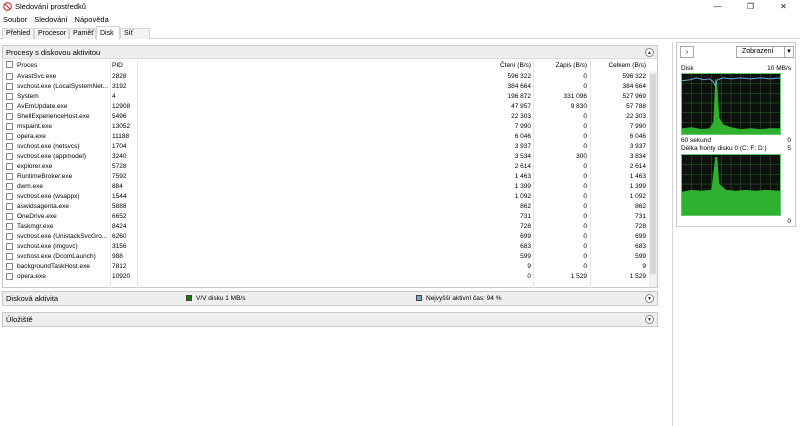  What do you see at coordinates (30, 186) in the screenshot?
I see `cell-process-name: dwm.exe` at bounding box center [30, 186].